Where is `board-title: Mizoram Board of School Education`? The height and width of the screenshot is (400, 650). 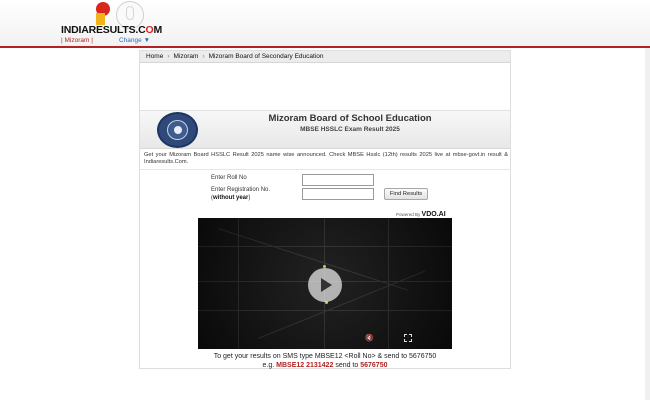
board-title: Mizoram Board of School Education is located at coordinates (350, 118).